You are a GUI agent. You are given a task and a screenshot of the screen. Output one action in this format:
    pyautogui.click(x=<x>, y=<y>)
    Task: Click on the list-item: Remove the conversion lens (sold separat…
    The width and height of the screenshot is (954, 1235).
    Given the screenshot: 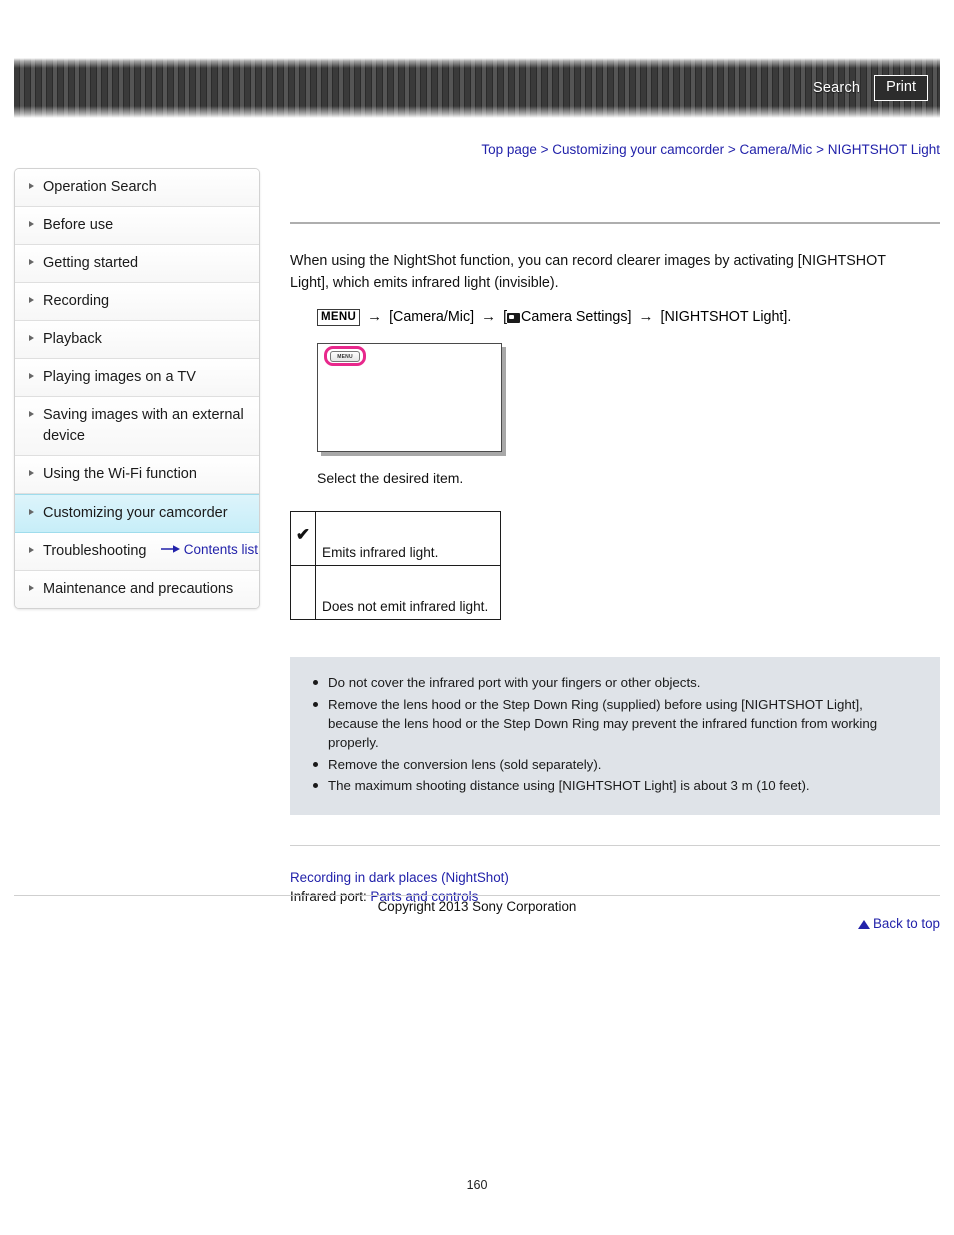 What is the action you would take?
    pyautogui.click(x=616, y=764)
    